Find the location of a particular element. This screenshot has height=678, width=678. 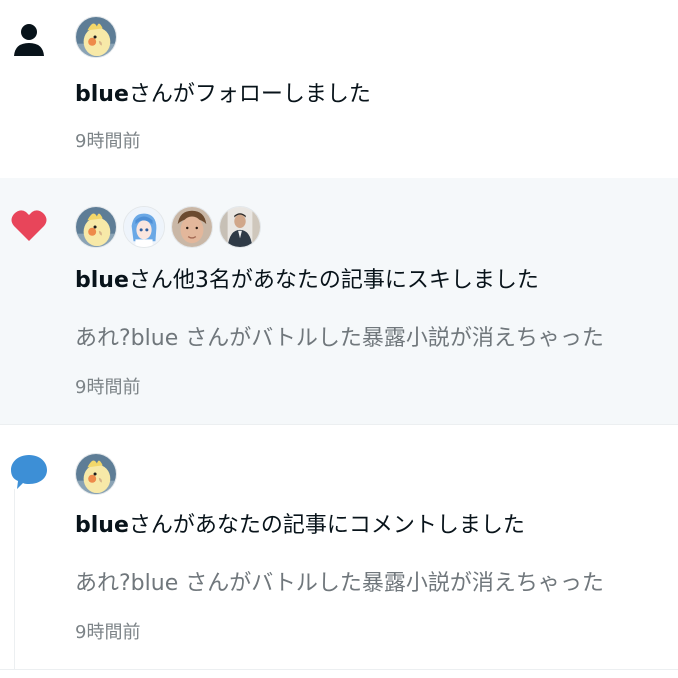

notification-title: blueさん他3名があなたの記事にスキしました is located at coordinates (307, 281).